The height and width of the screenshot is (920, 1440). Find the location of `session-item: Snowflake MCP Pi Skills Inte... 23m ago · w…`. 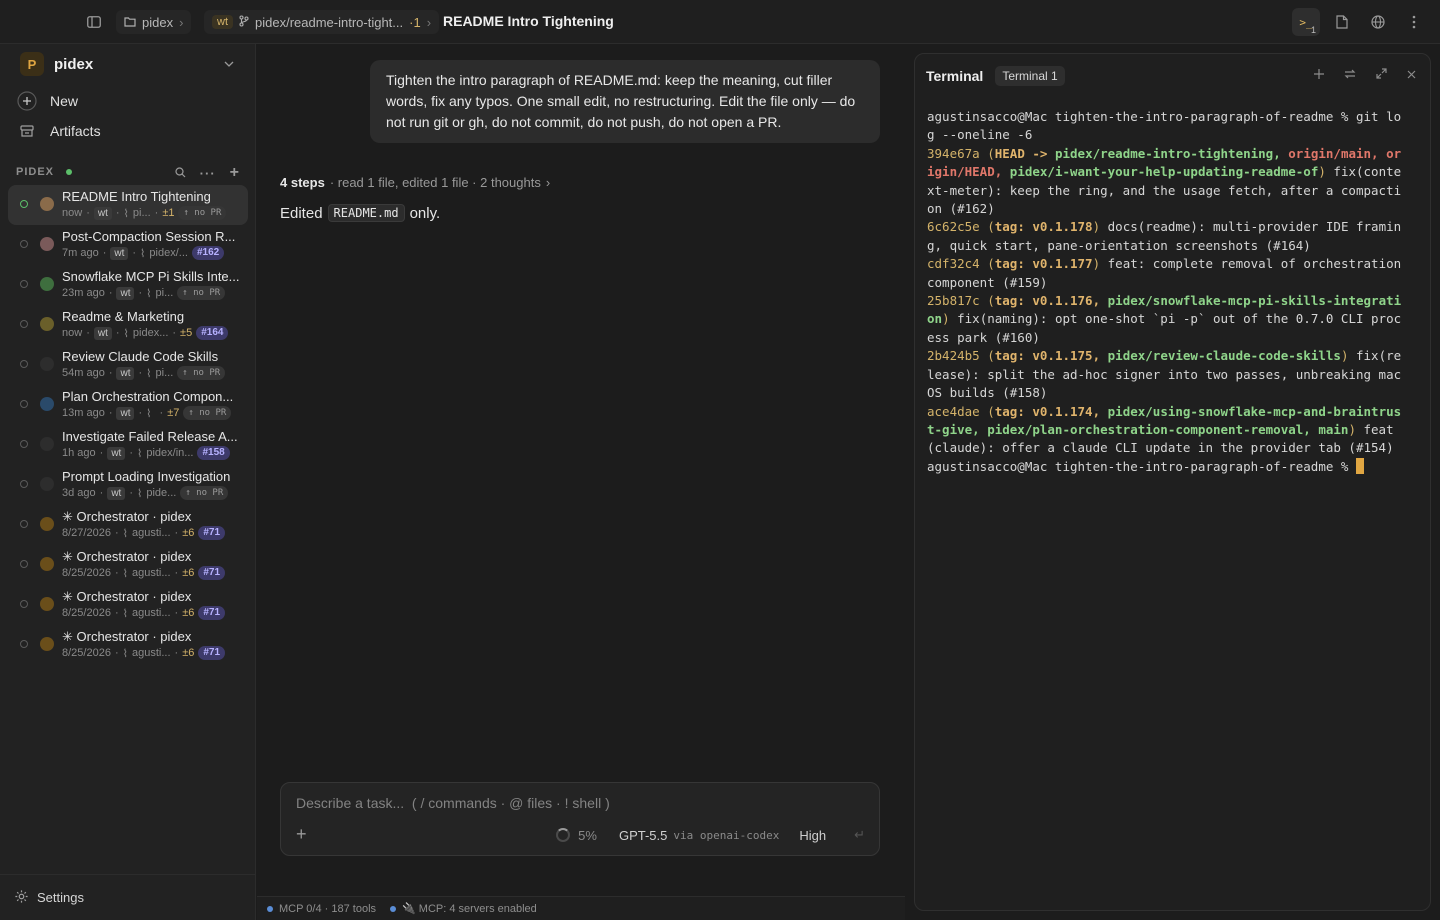

session-item: Snowflake MCP Pi Skills Inte... 23m ago · w… is located at coordinates (128, 285).